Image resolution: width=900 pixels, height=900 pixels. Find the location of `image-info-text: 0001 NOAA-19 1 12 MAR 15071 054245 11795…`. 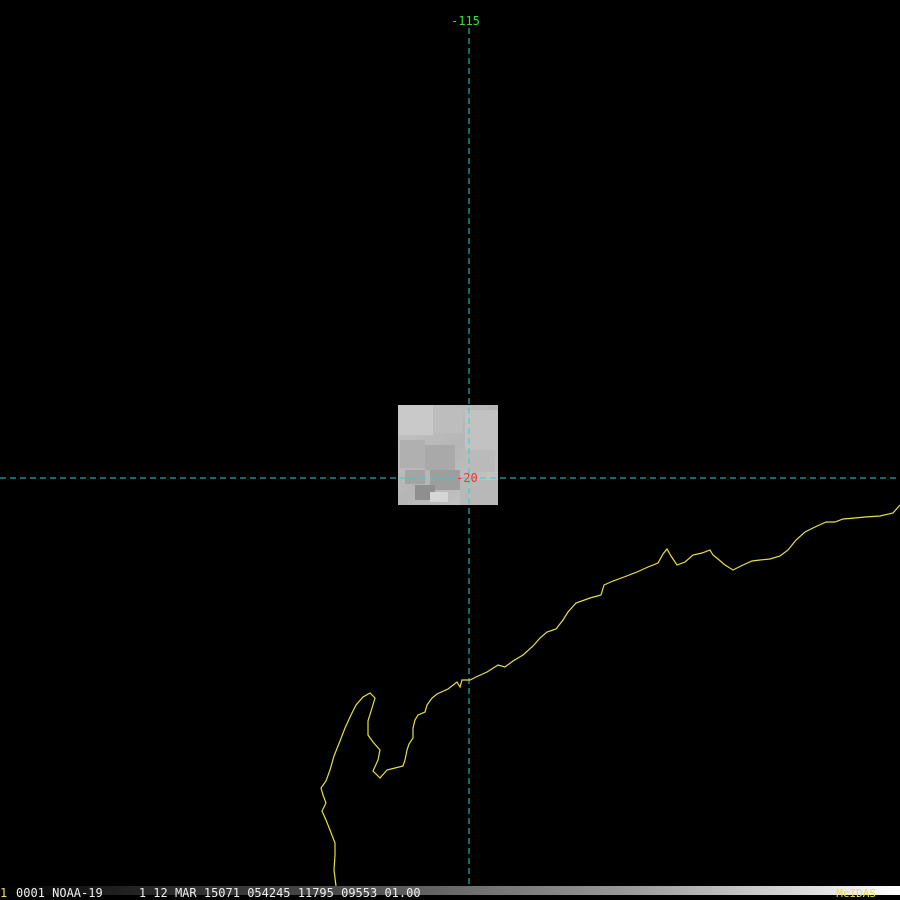

image-info-text: 0001 NOAA-19 1 12 MAR 15071 054245 11795… is located at coordinates (218, 893).